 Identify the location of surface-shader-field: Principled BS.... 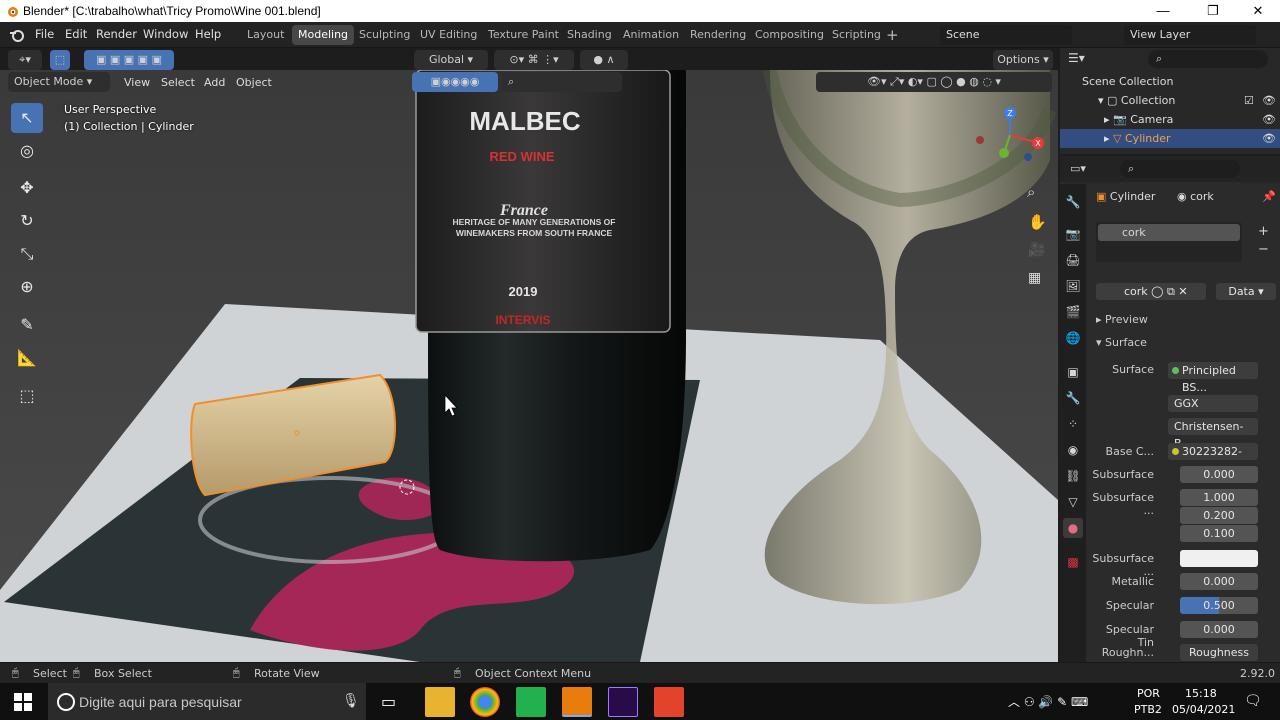
(1213, 378).